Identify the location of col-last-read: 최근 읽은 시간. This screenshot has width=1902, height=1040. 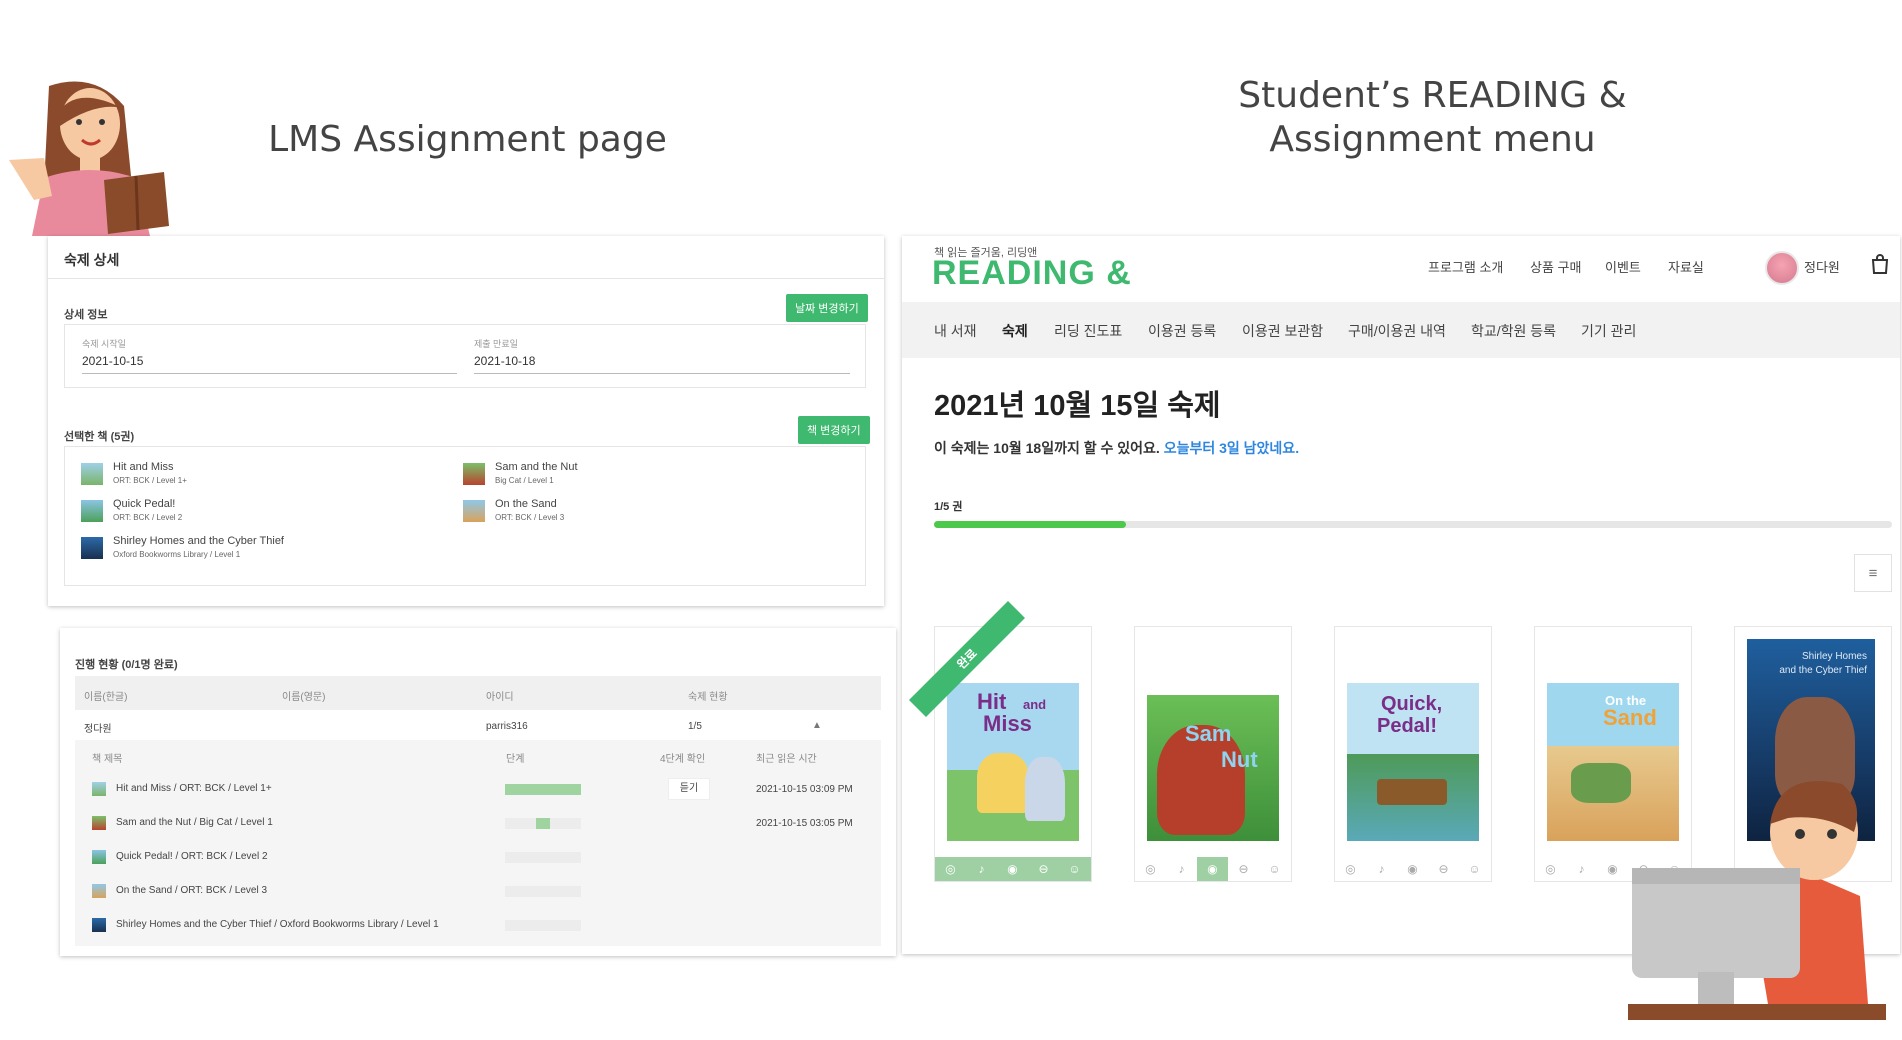
(786, 759).